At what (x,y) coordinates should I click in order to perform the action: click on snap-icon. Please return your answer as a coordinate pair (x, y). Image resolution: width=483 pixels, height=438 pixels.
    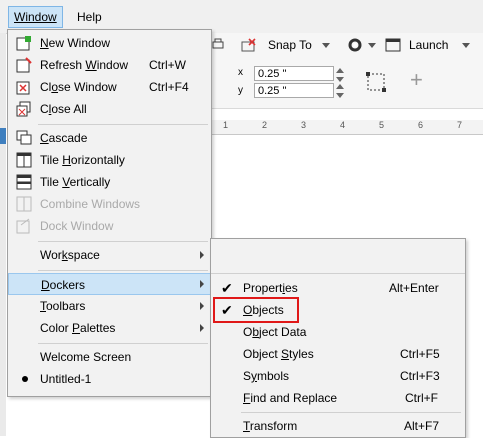
    Looking at the image, I should click on (249, 45).